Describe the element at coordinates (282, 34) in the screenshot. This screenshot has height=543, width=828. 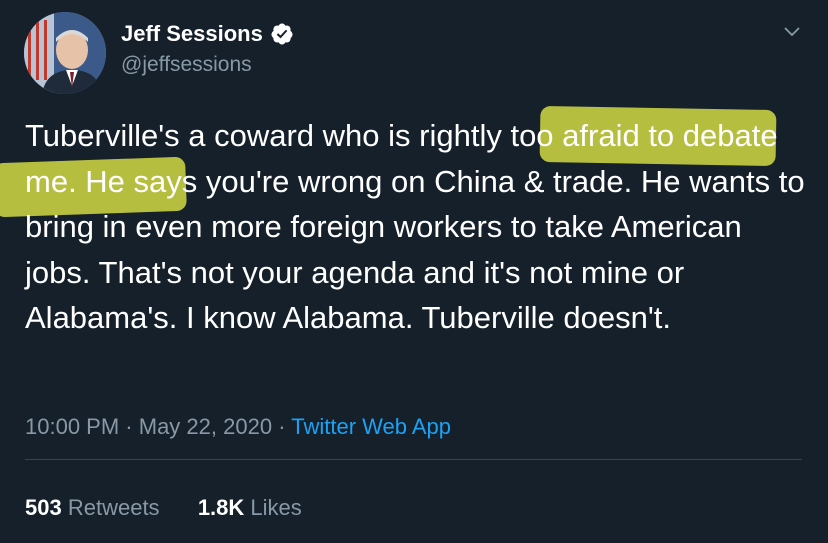
I see `verified-badge-icon` at that location.